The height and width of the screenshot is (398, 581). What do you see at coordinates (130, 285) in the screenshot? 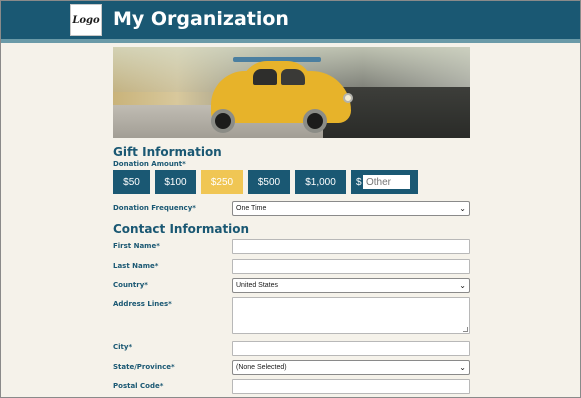
I see `country-label: Country*` at bounding box center [130, 285].